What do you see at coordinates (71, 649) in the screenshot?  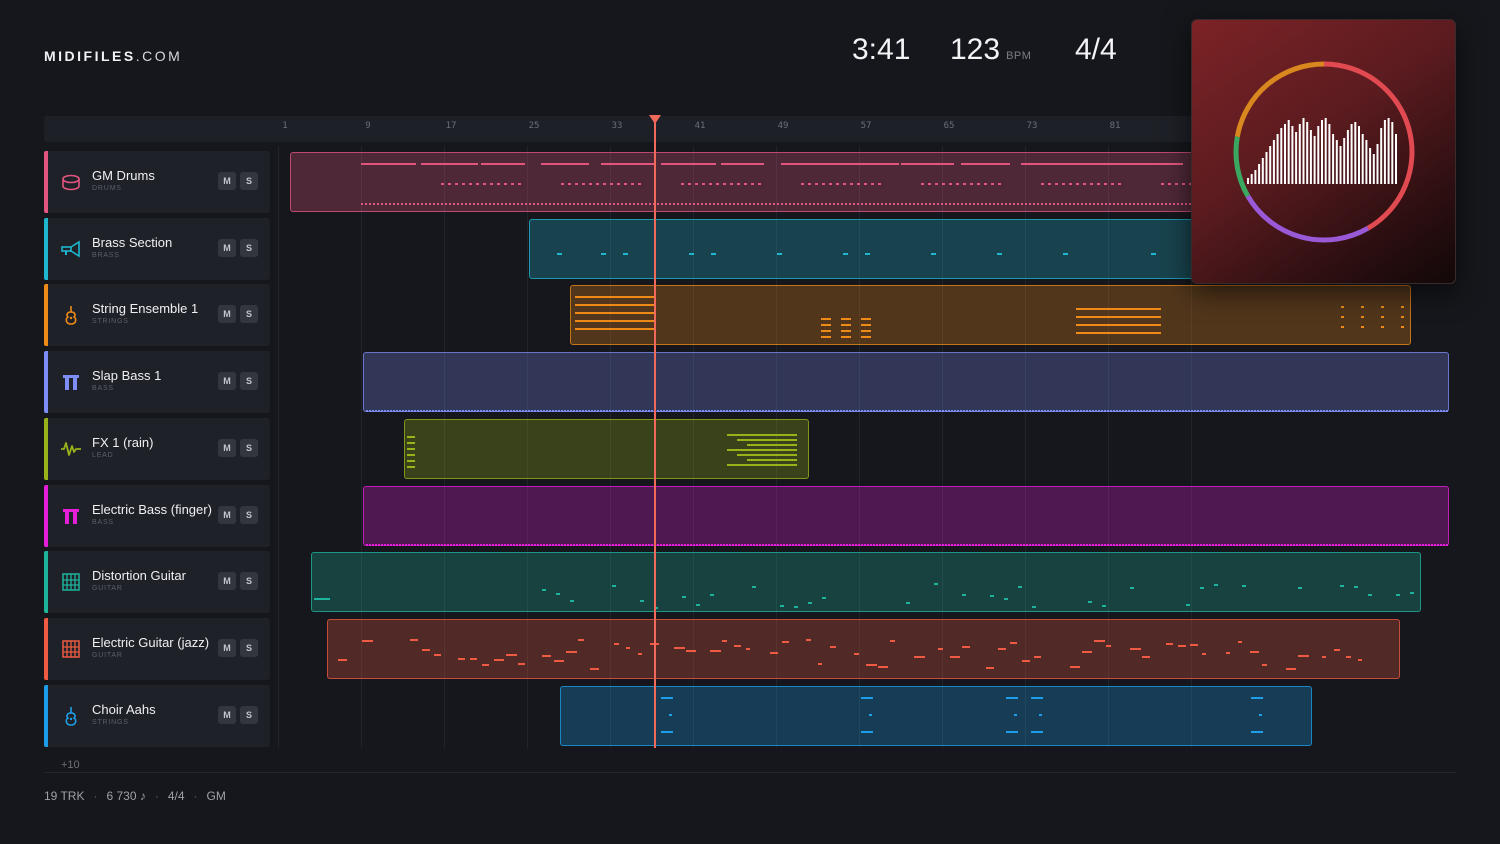 I see `guitar-icon` at bounding box center [71, 649].